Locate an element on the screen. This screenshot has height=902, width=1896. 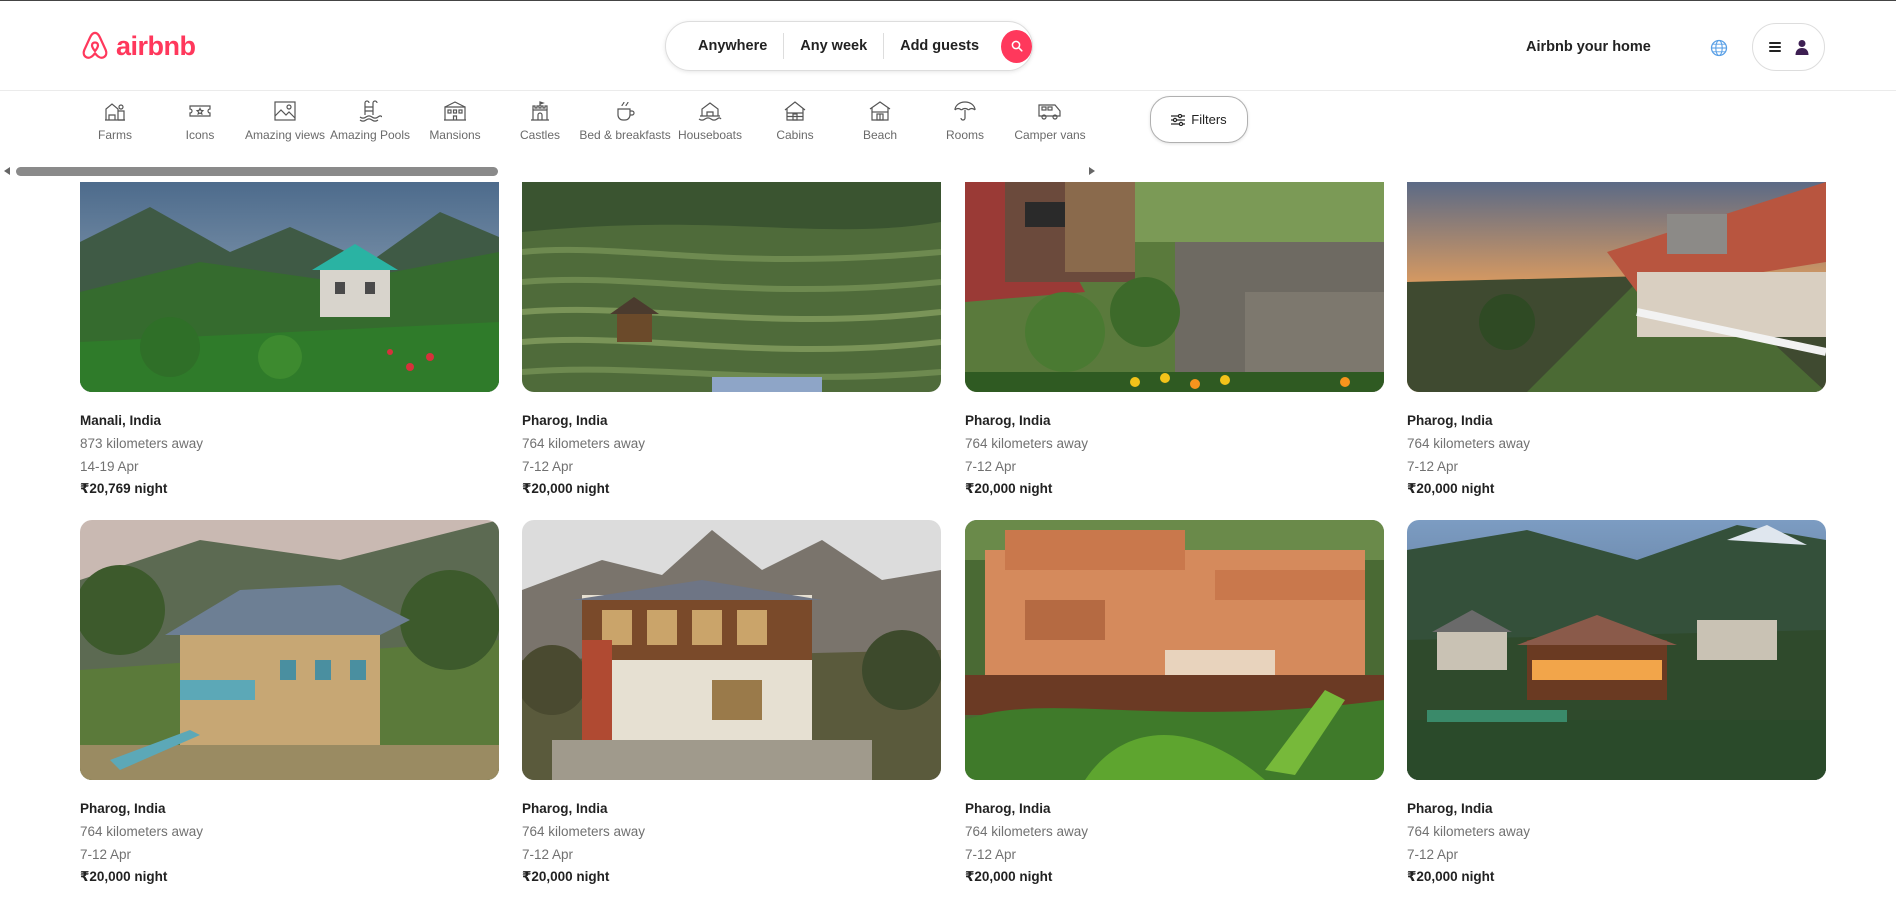
category-beach: Beach is located at coordinates (880, 120).